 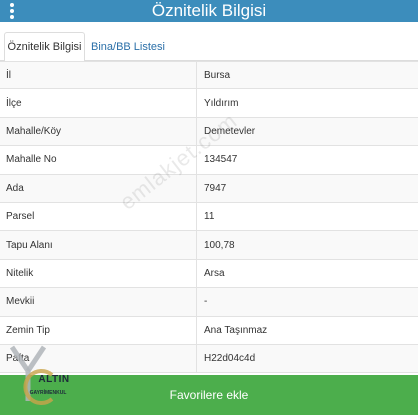 What do you see at coordinates (307, 273) in the screenshot?
I see `row-value: Arsa` at bounding box center [307, 273].